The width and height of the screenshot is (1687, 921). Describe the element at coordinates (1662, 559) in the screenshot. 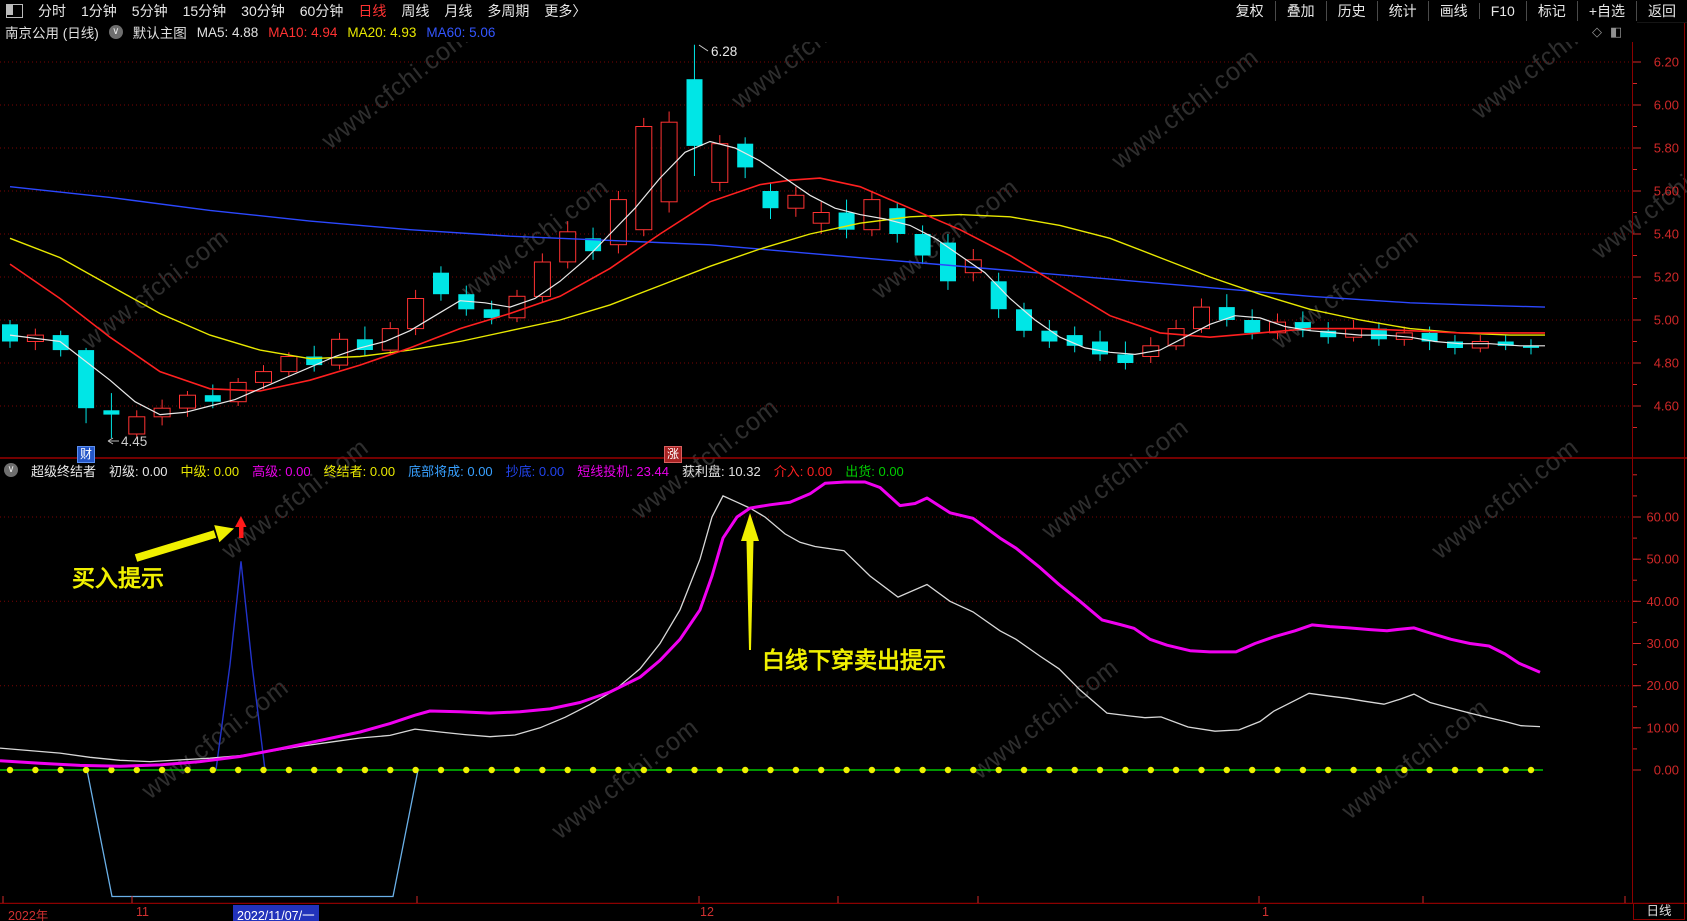

I see `y-axis-label: 50.00` at that location.